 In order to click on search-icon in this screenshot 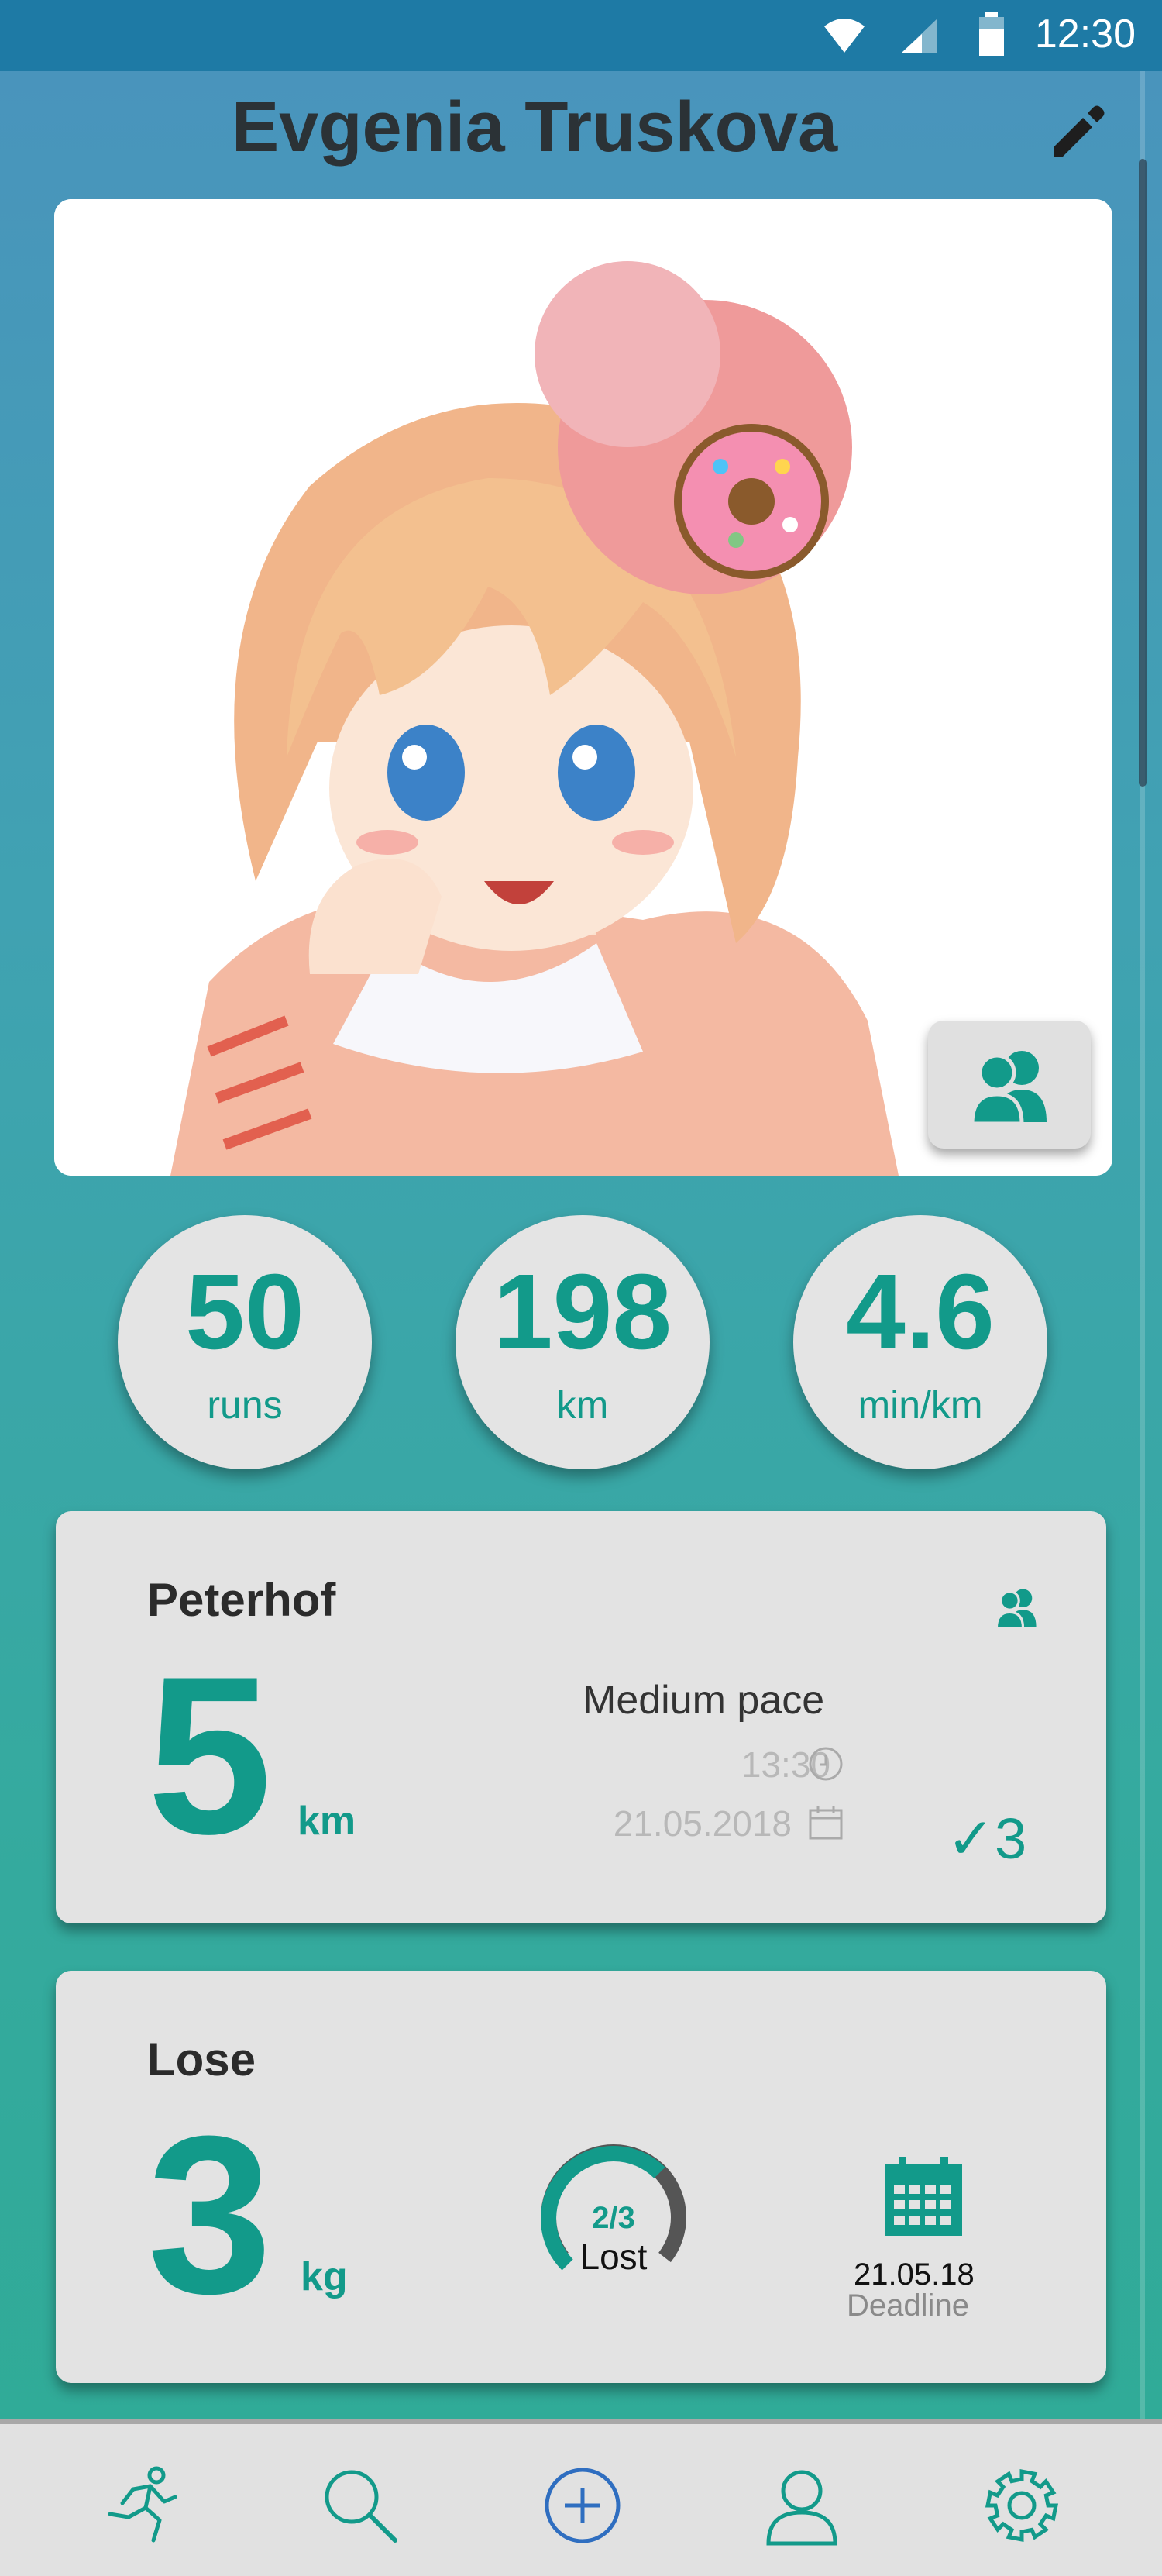, I will do `click(360, 2505)`.